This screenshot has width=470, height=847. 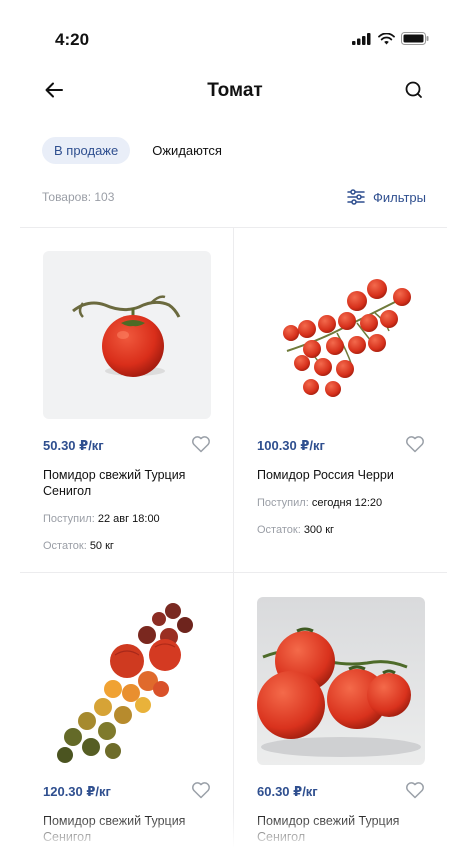 I want to click on tomato-image, so click(x=126, y=336).